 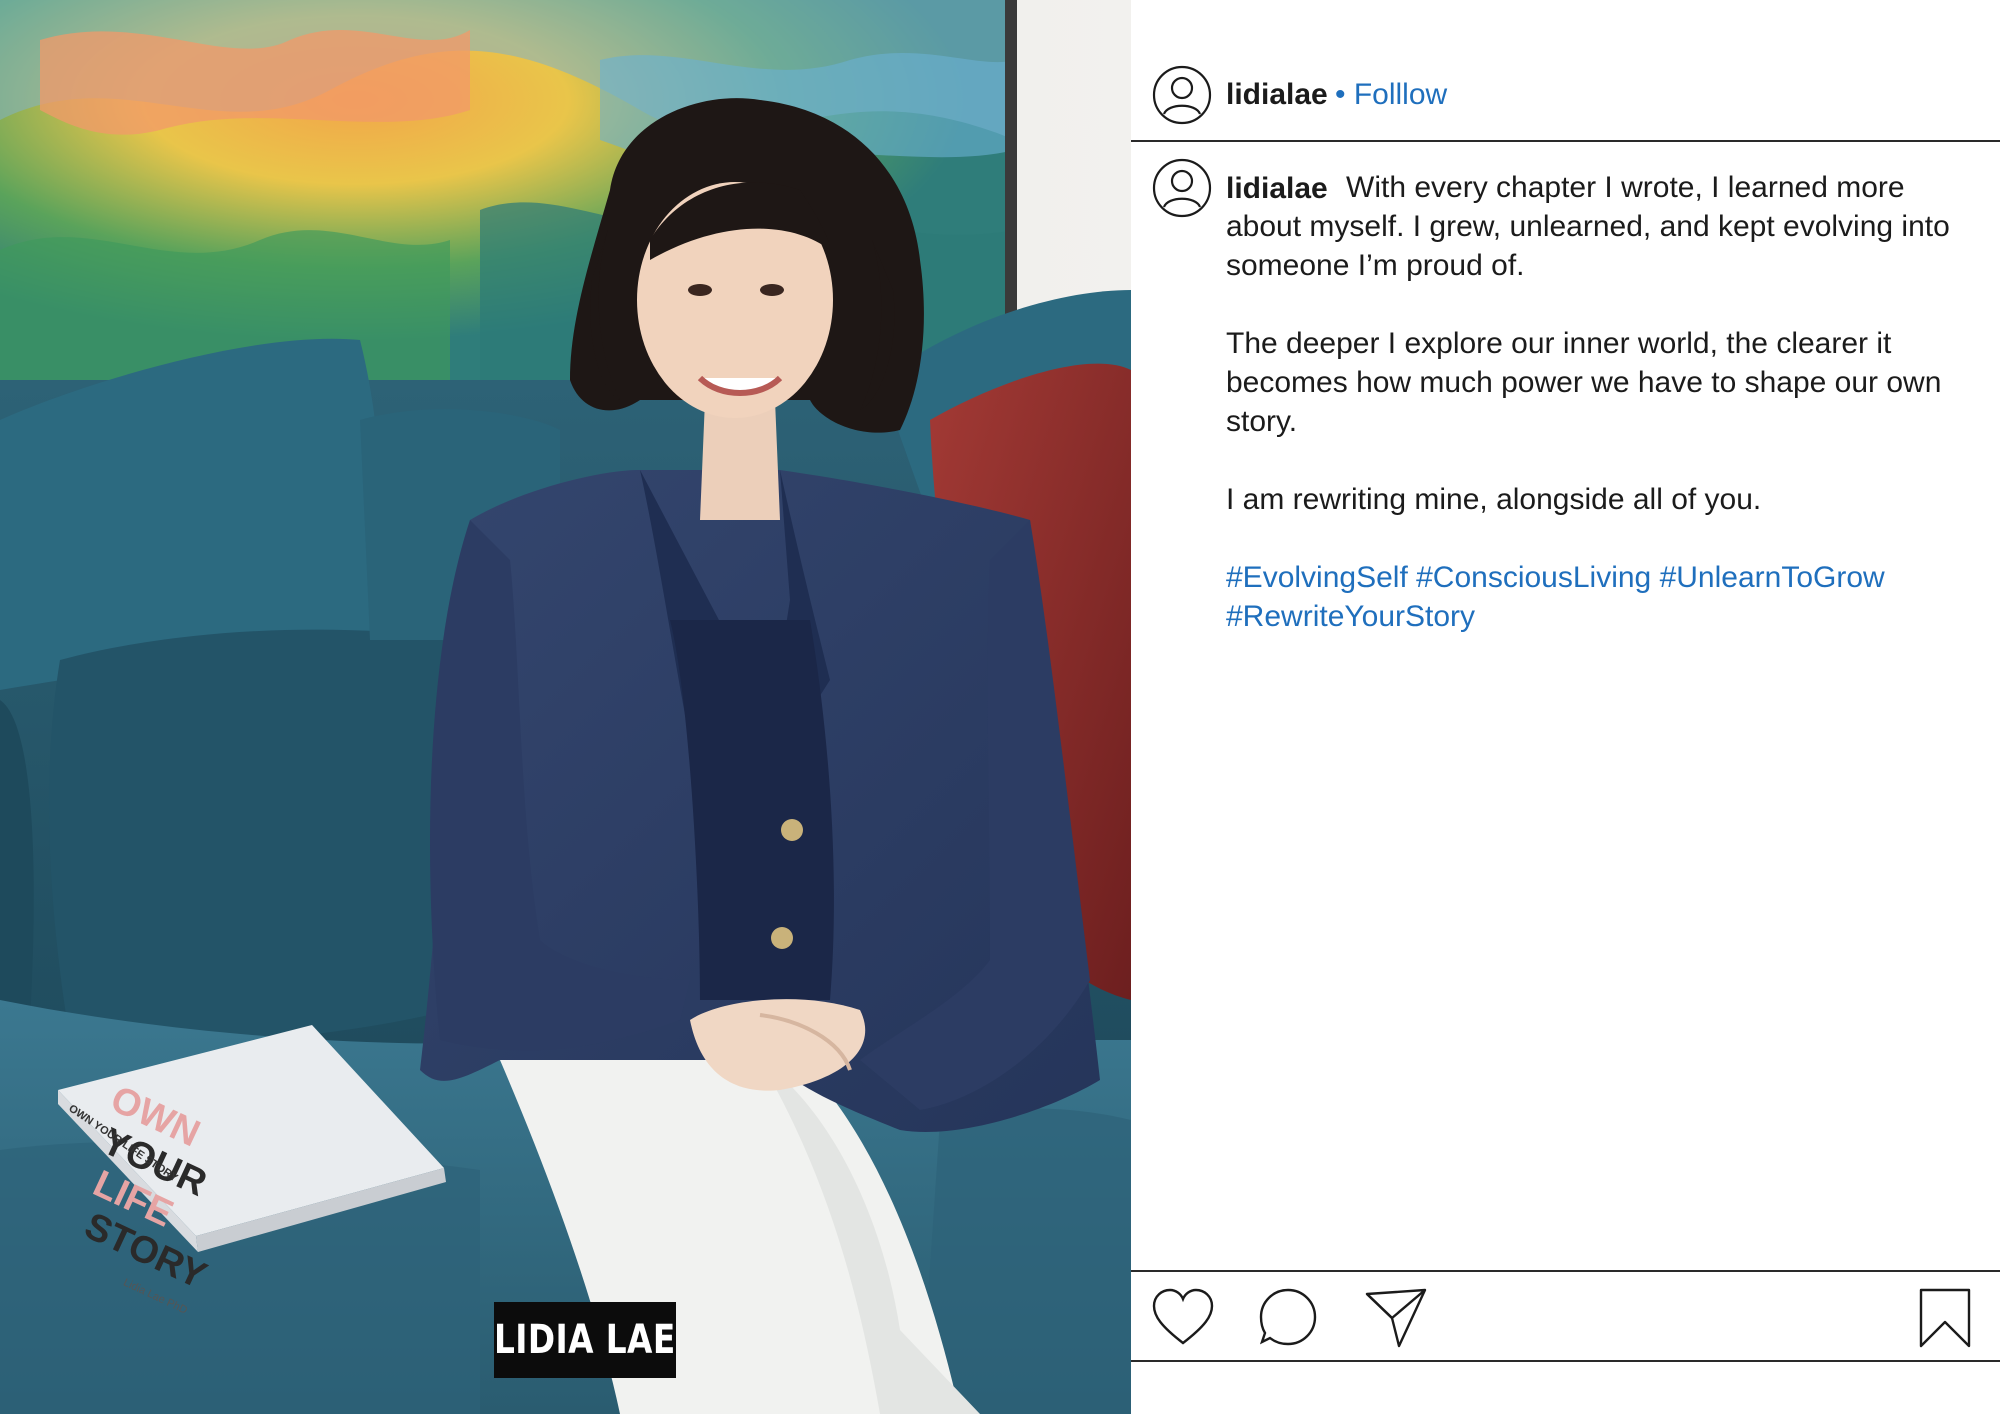 I want to click on heart-icon, so click(x=1183, y=1318).